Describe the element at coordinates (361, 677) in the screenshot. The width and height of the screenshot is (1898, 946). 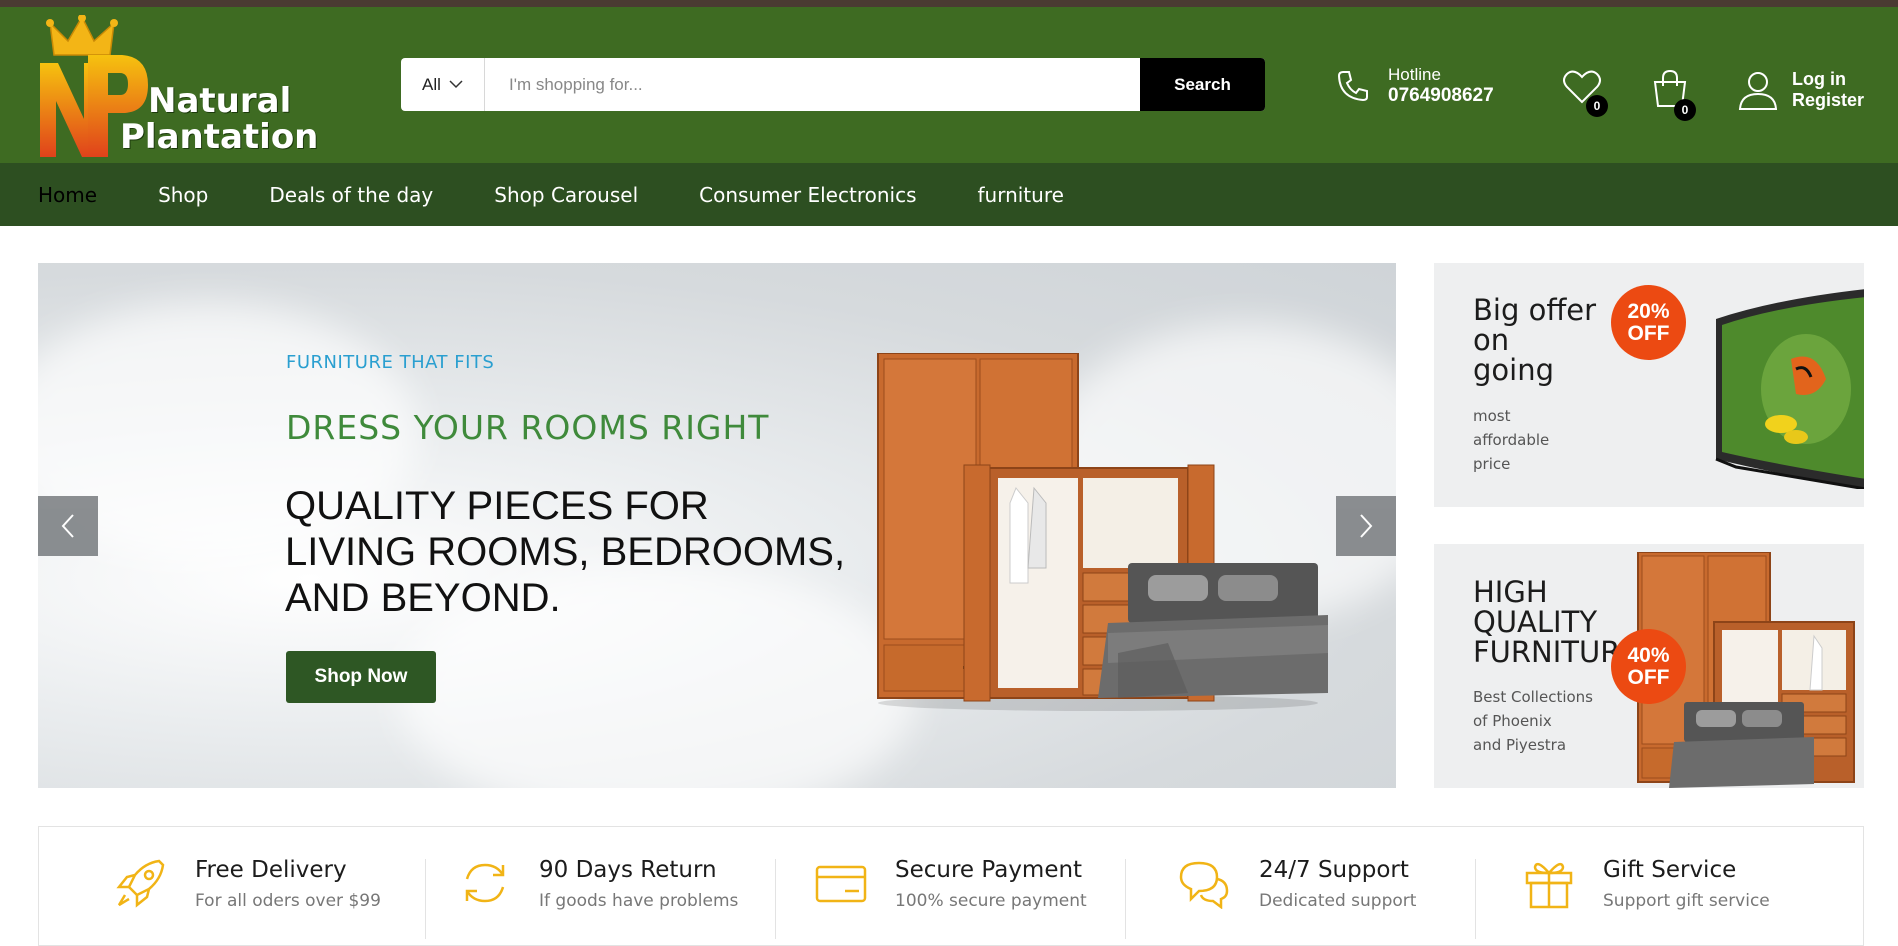
I see `shop-now-button: Shop Now` at that location.